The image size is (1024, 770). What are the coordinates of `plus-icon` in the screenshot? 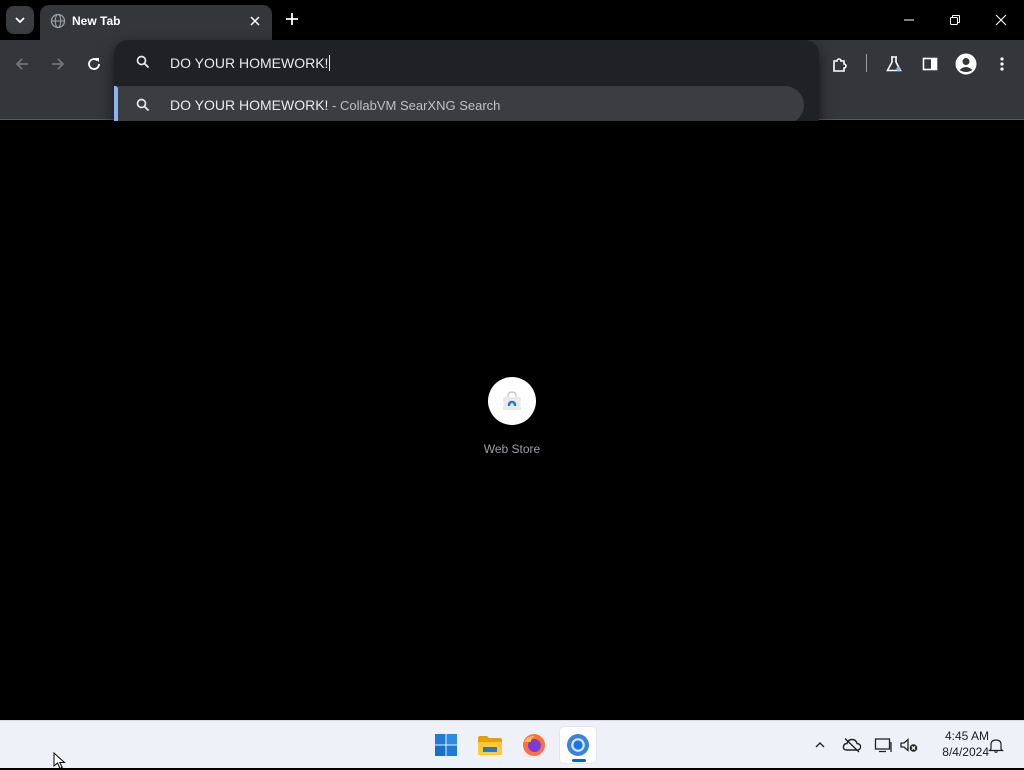 It's located at (292, 19).